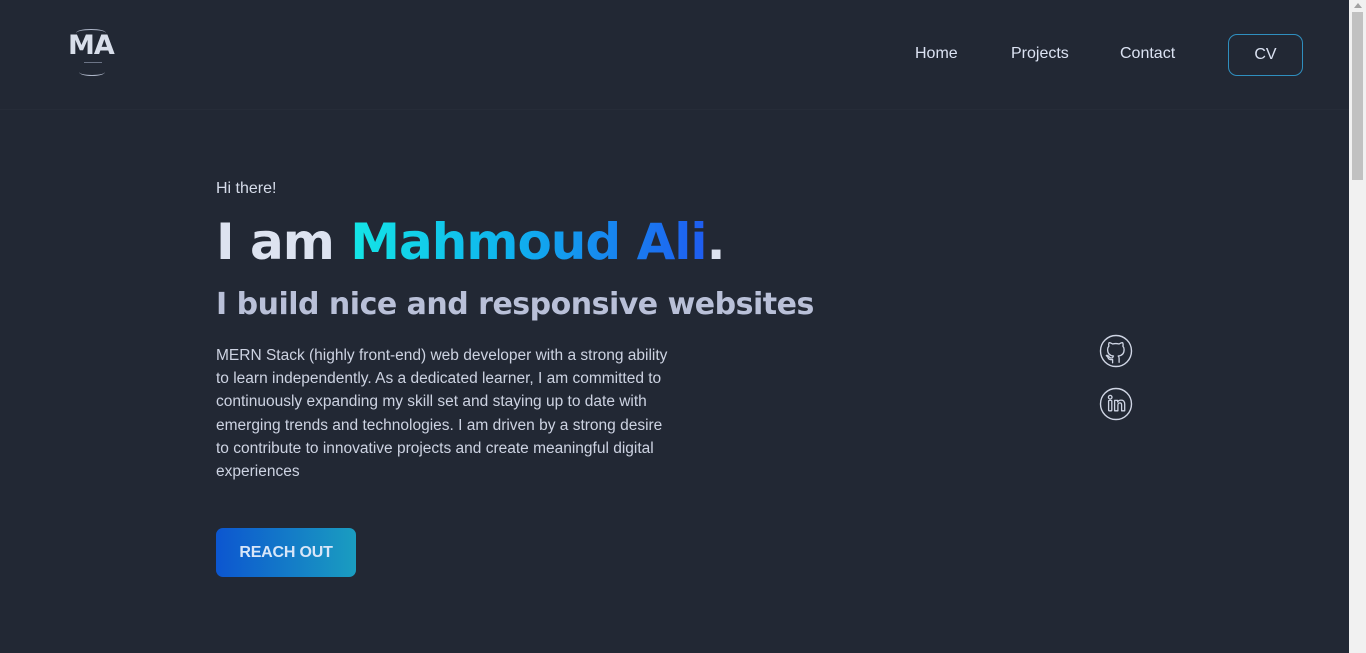 The image size is (1366, 653). What do you see at coordinates (283, 242) in the screenshot?
I see `headline-prefix: I am` at bounding box center [283, 242].